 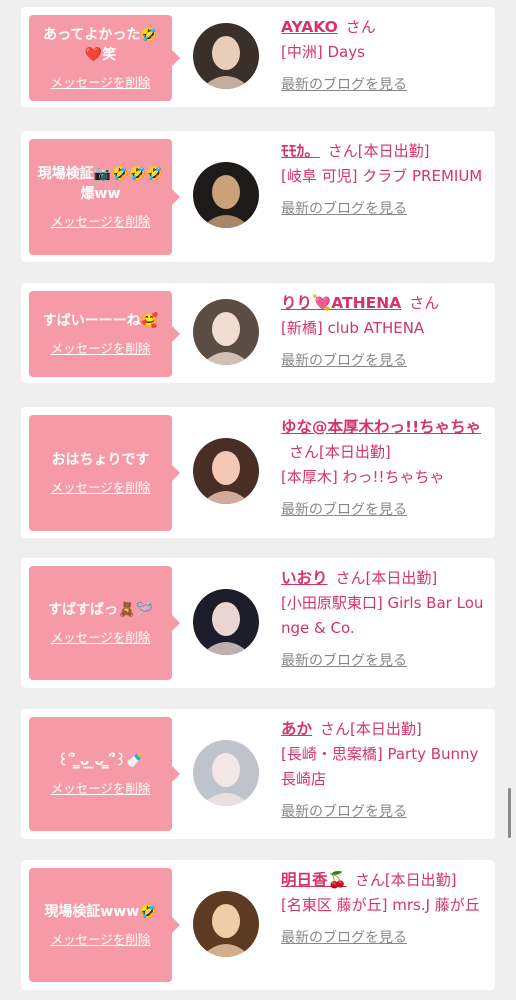 What do you see at coordinates (104, 774) in the screenshot?
I see `message-bubble: ꒰՞ ̳ᴗ̫ ̫ᴗ ̳՞꒱🍼 メッセージを削除` at bounding box center [104, 774].